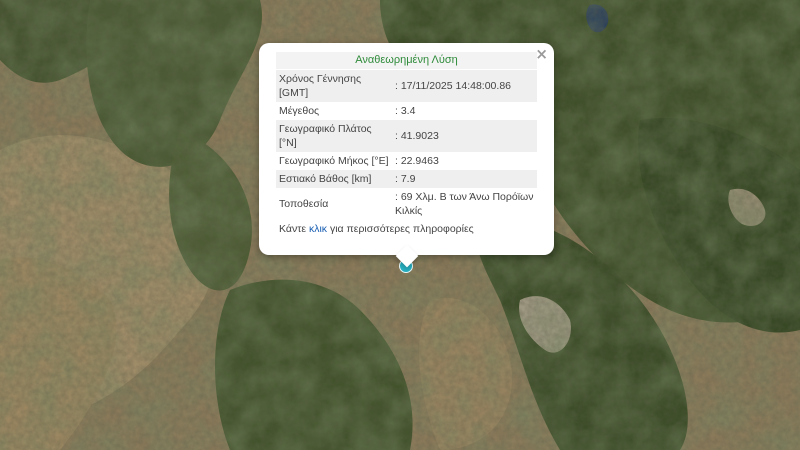  Describe the element at coordinates (400, 229) in the screenshot. I see `more-info-suffix: για περισσότερες πληροφορίες` at that location.